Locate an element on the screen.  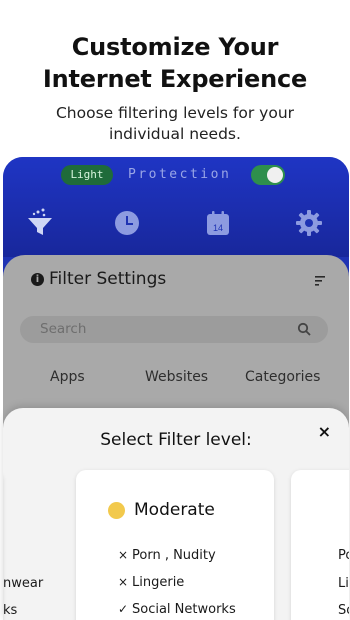
promo-headline: Customize Your Internet Experience is located at coordinates (175, 63).